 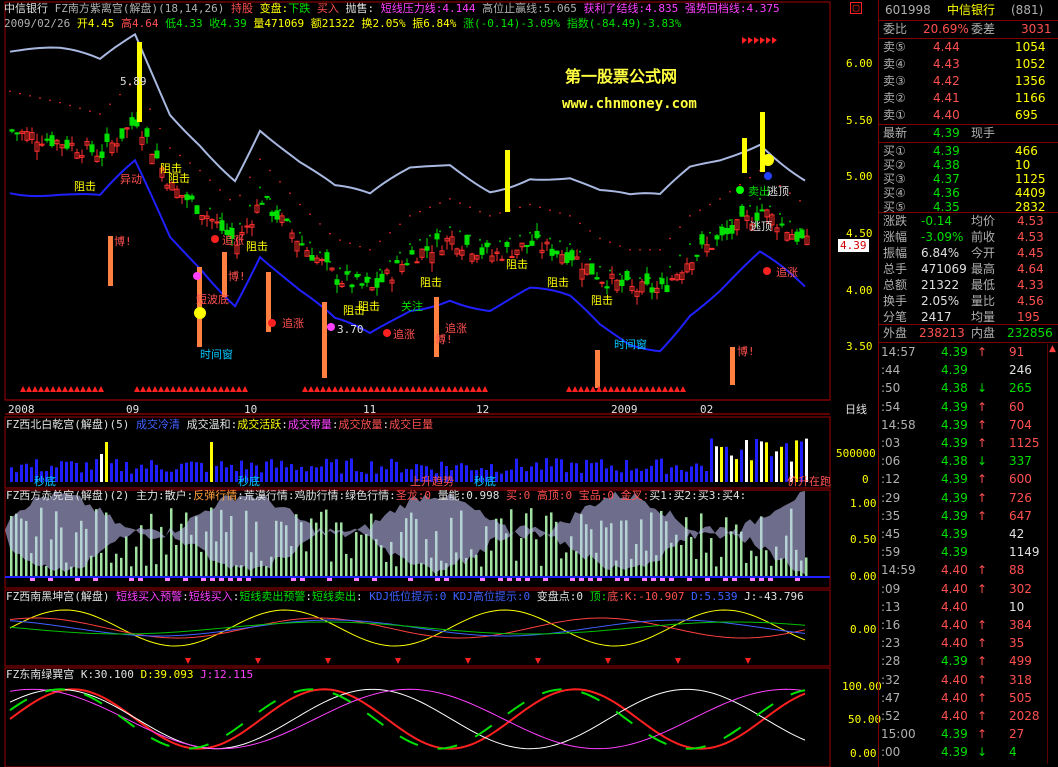 I want to click on order-price: 4.42, so click(x=946, y=81).